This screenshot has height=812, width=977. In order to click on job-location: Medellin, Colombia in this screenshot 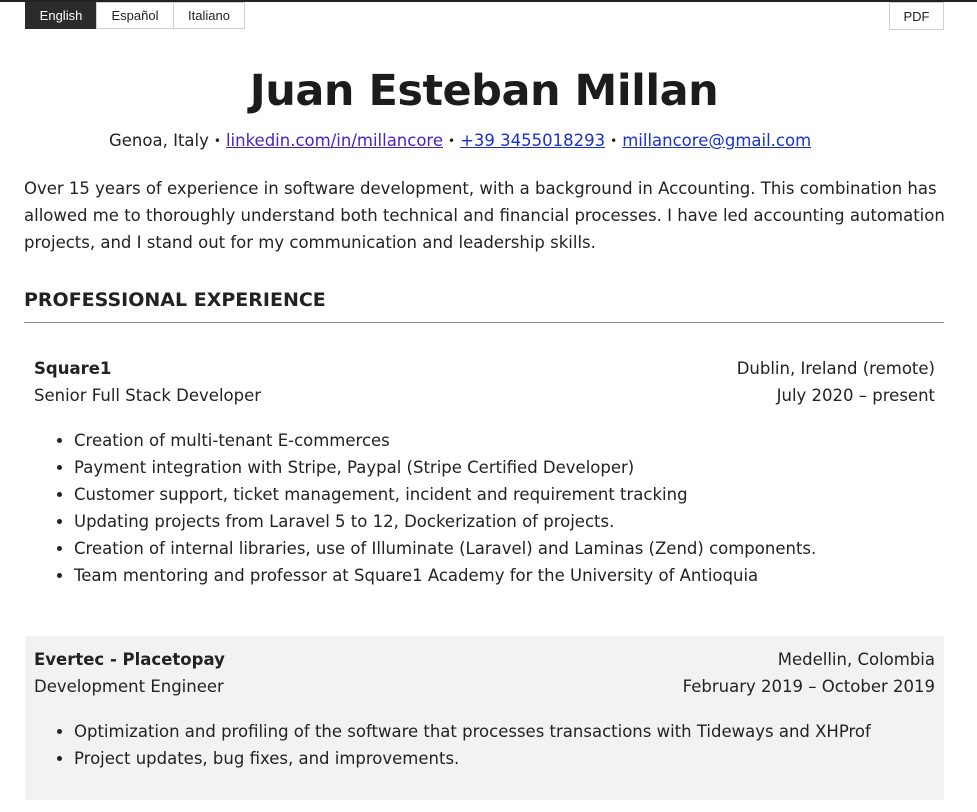, I will do `click(856, 659)`.